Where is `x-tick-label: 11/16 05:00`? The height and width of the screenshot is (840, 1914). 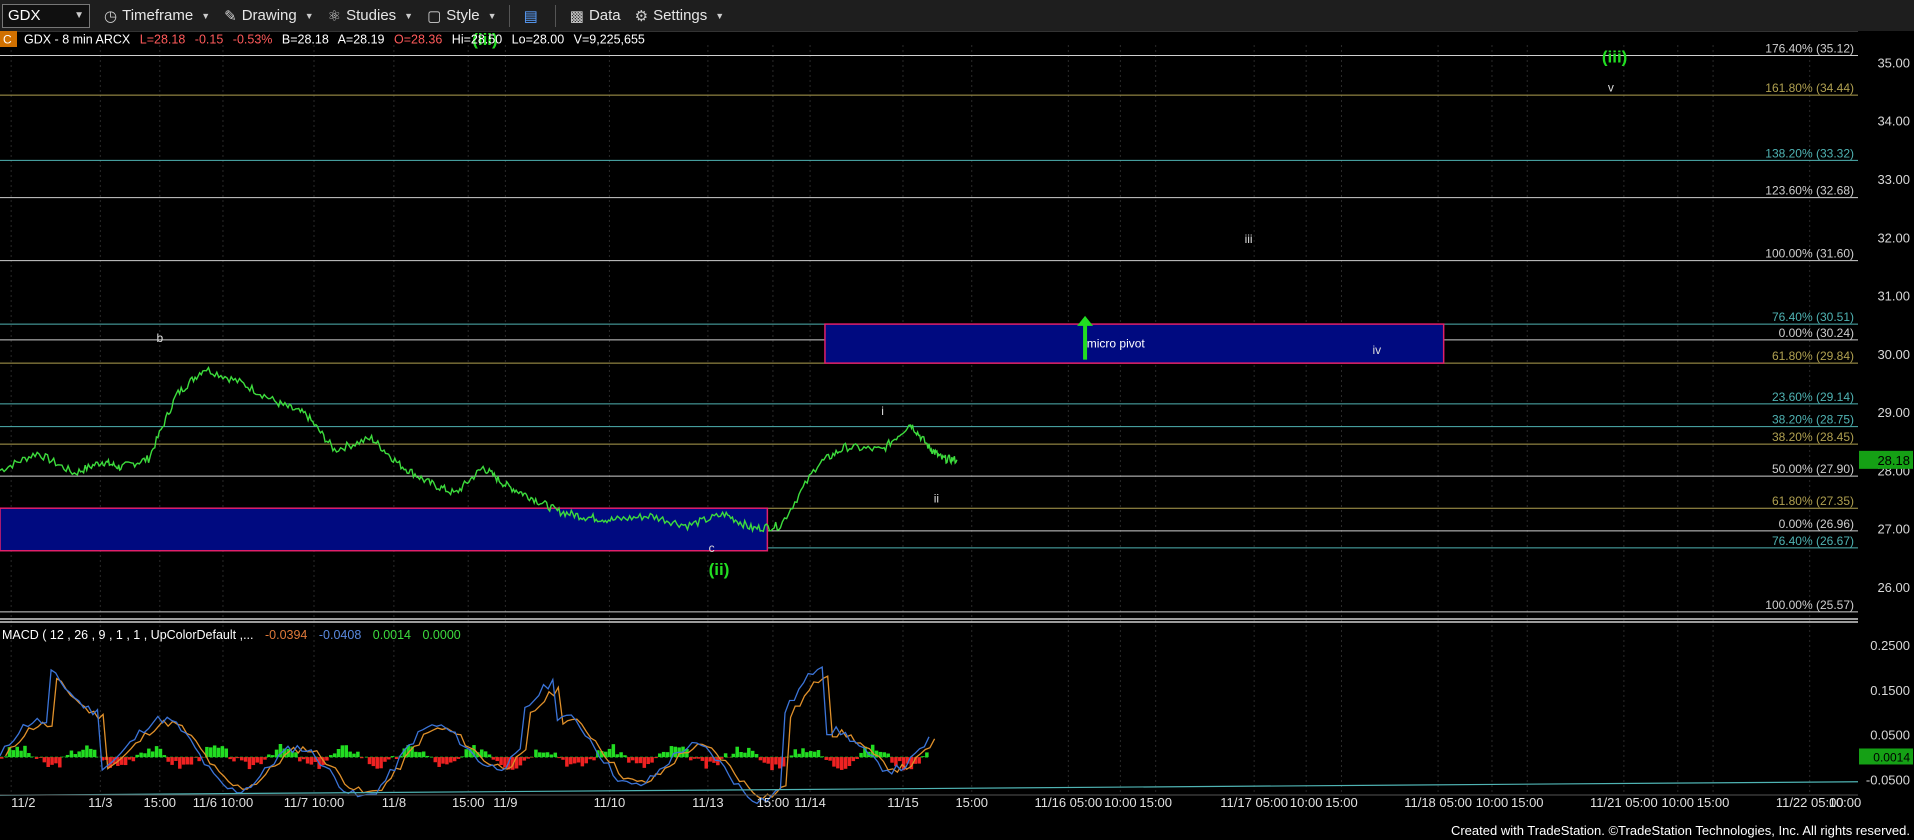 x-tick-label: 11/16 05:00 is located at coordinates (1068, 802).